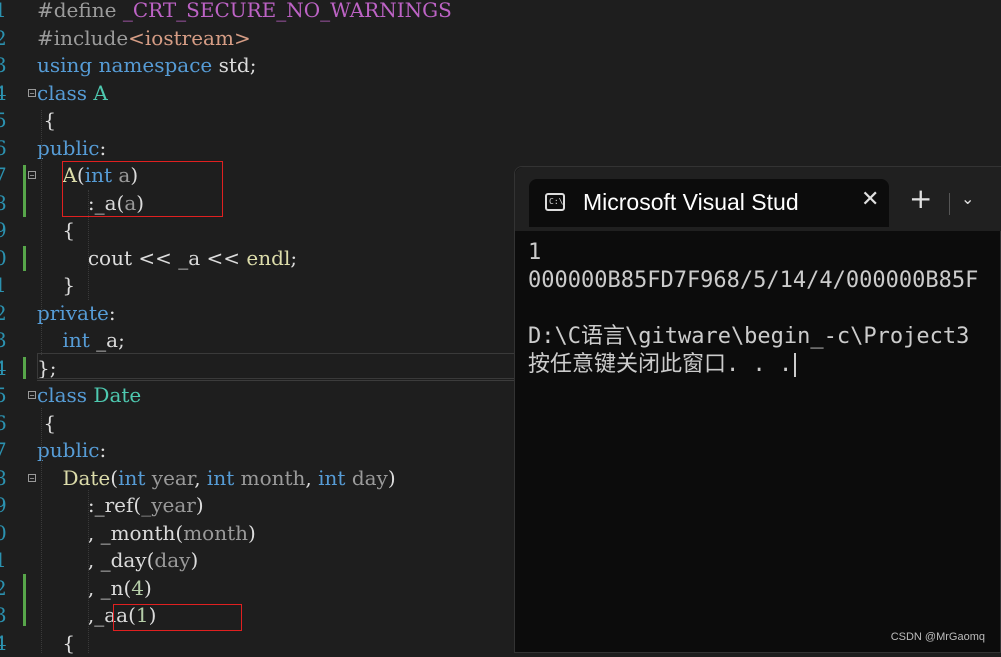 The width and height of the screenshot is (1001, 657). I want to click on terminal-prompt-text: 按任意键关闭此窗口. . ., so click(660, 364).